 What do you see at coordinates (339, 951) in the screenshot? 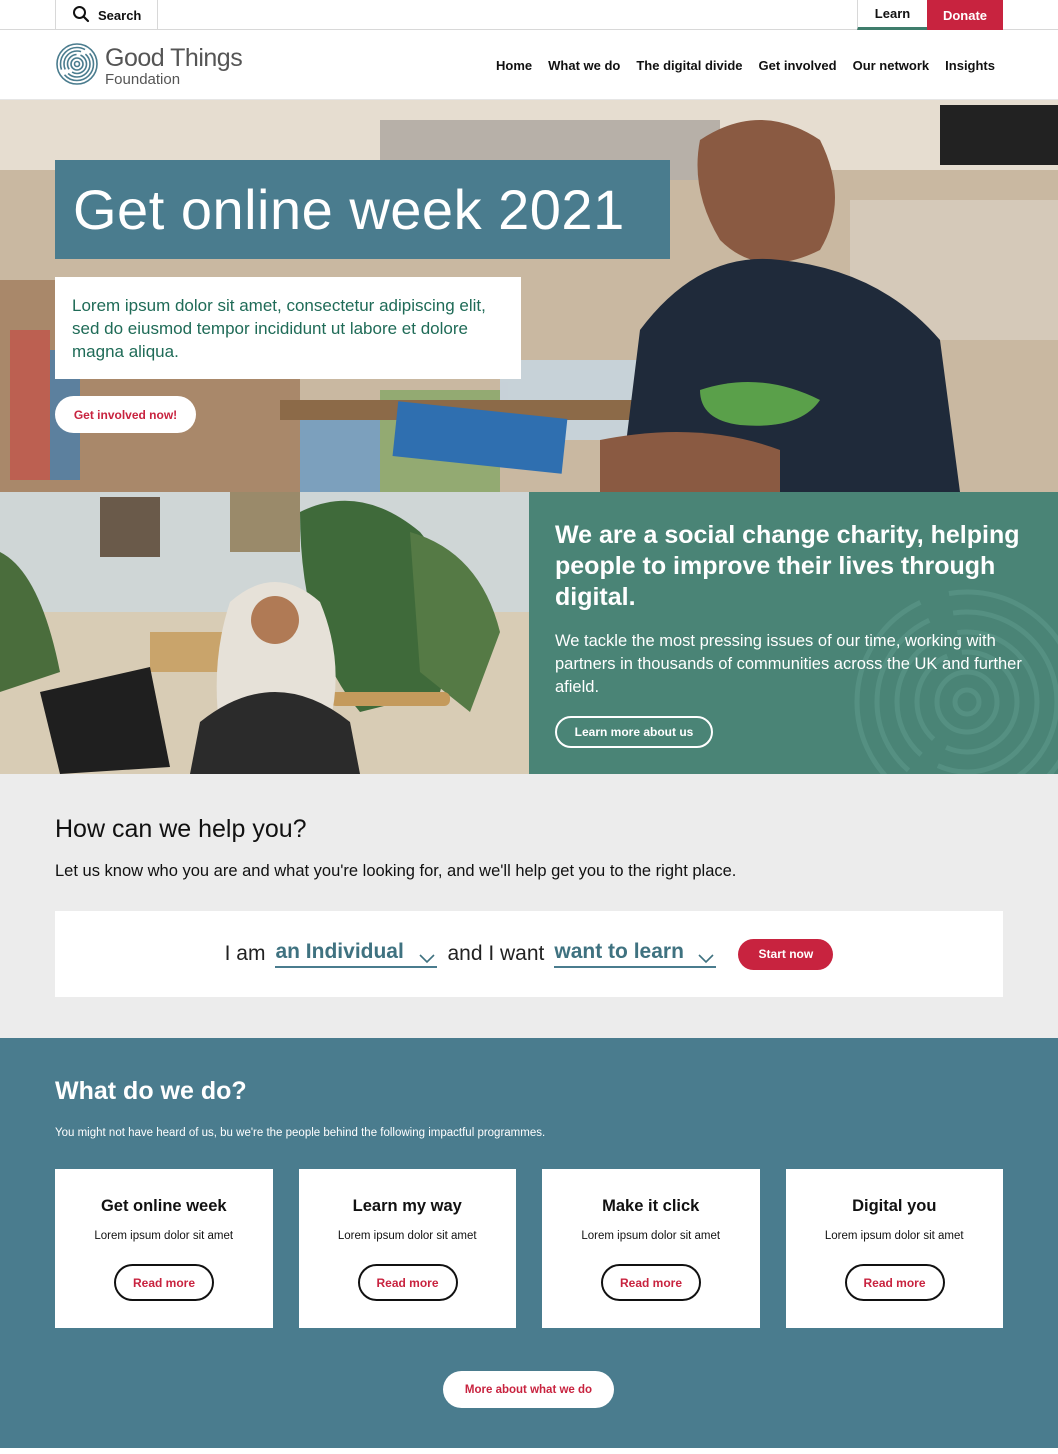
I see `who-select-value: an Individual` at bounding box center [339, 951].